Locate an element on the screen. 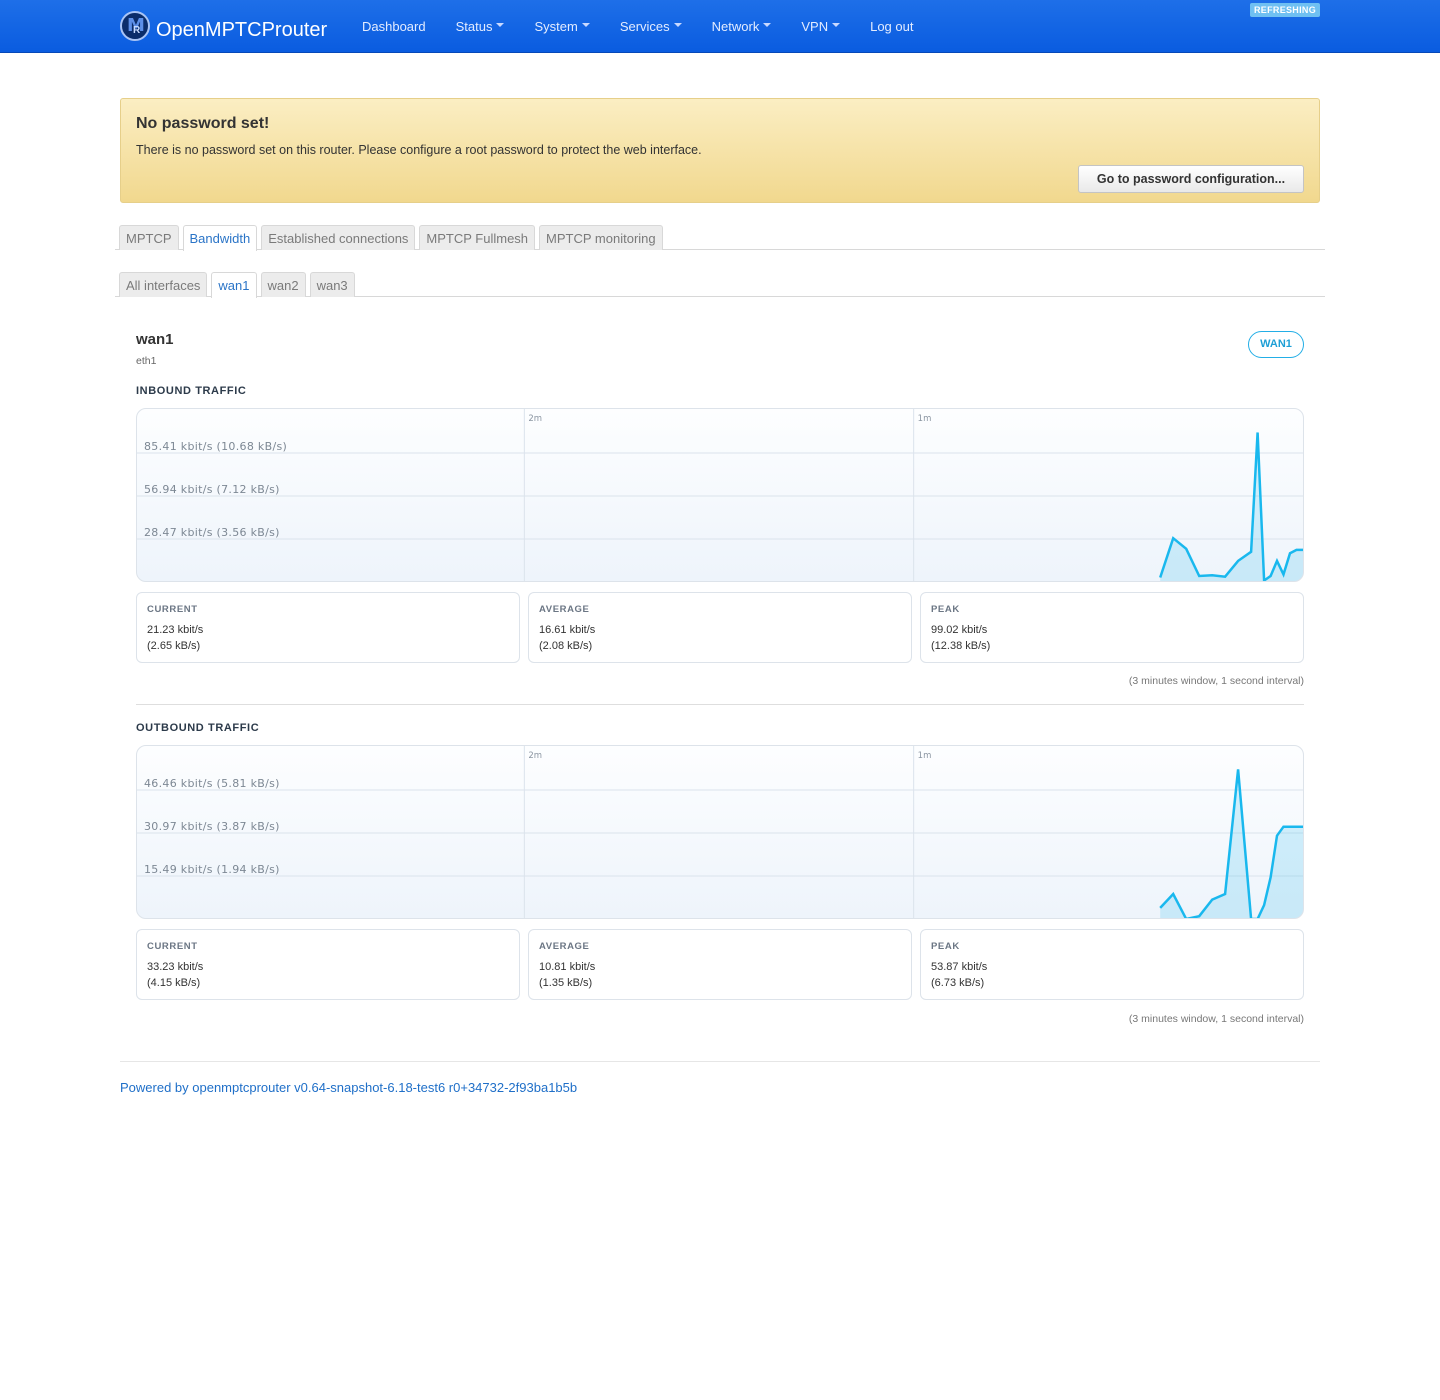  inbound-average-value: 16.61 kbit/s is located at coordinates (567, 630).